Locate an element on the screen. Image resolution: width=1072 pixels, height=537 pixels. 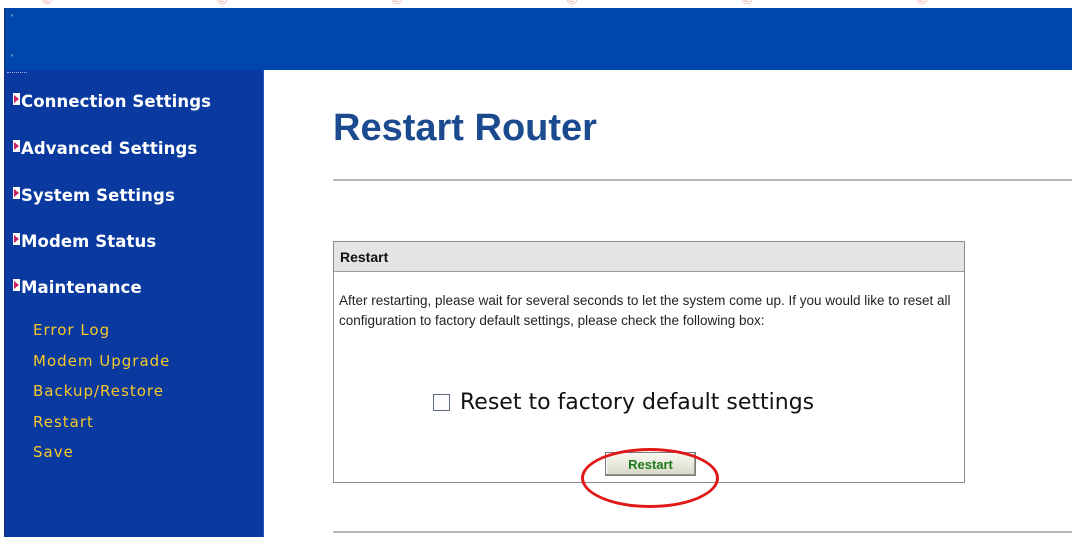
nav-connection-settings: Connection Settings is located at coordinates (112, 101).